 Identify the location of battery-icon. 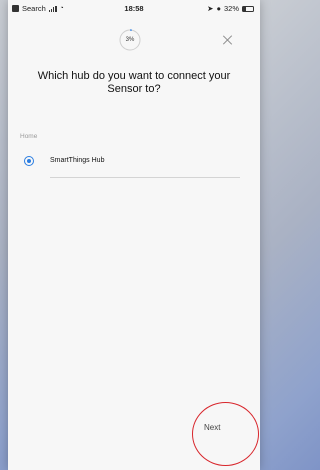
(248, 8).